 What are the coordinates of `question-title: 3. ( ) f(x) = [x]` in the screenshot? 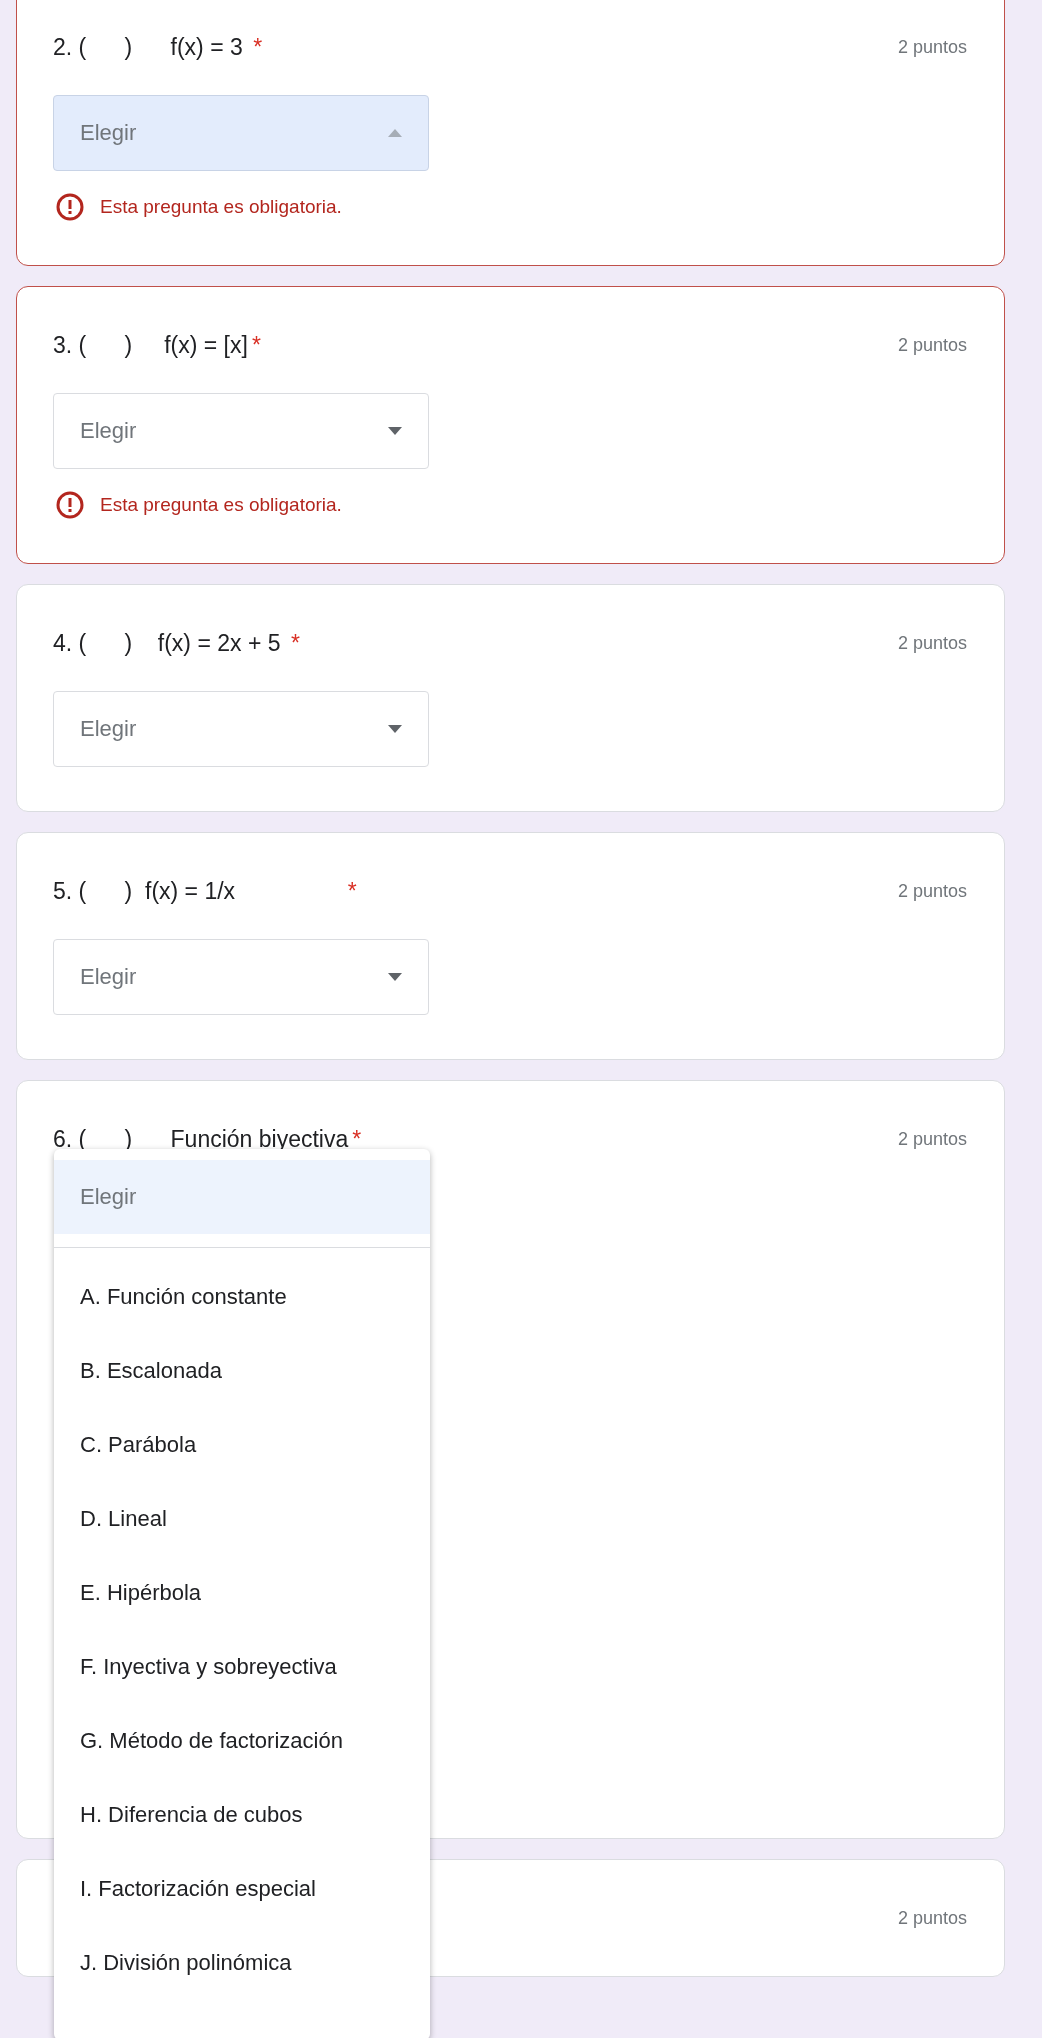 It's located at (150, 345).